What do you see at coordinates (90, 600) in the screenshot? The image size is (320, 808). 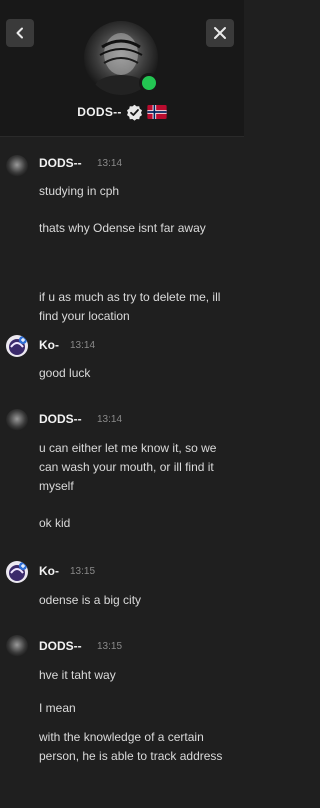 I see `message-text: odense is a big city` at bounding box center [90, 600].